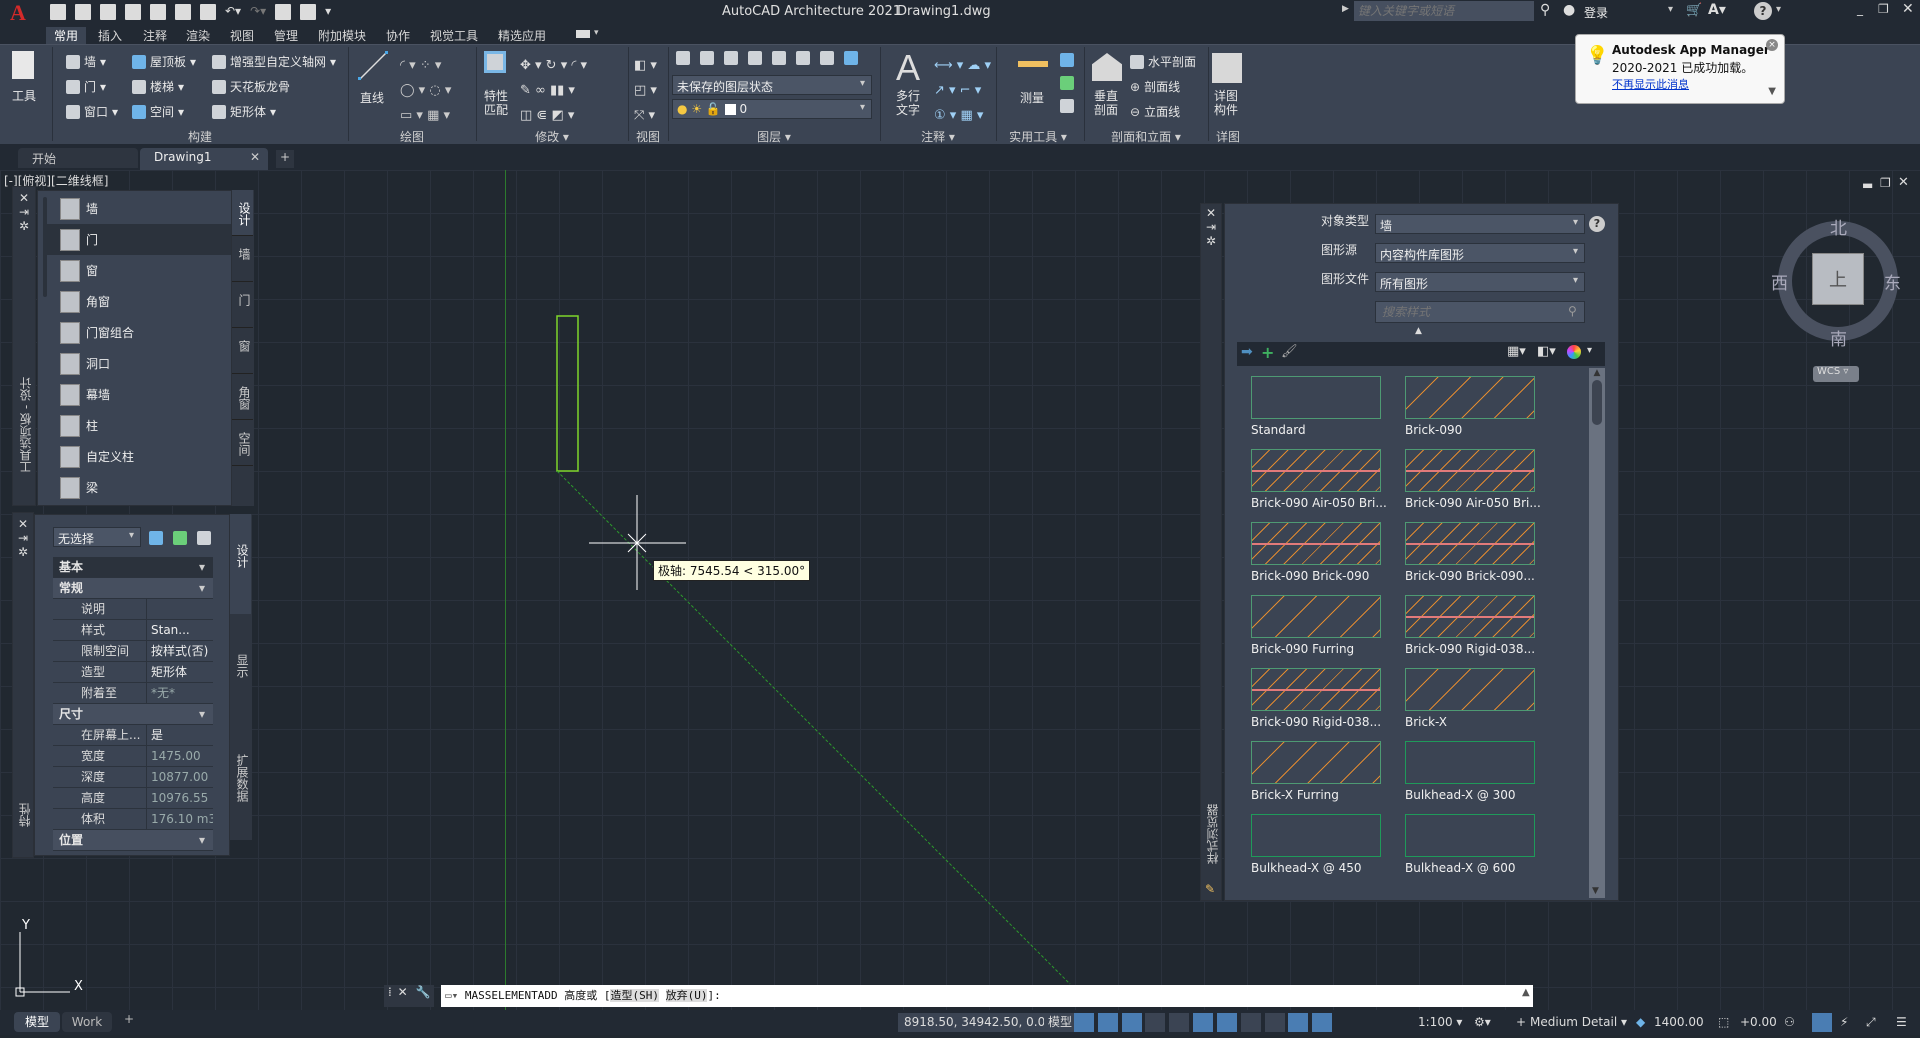 The height and width of the screenshot is (1038, 1920). What do you see at coordinates (1480, 253) in the screenshot?
I see `drawing-source-dropdown: 内容构件库图形` at bounding box center [1480, 253].